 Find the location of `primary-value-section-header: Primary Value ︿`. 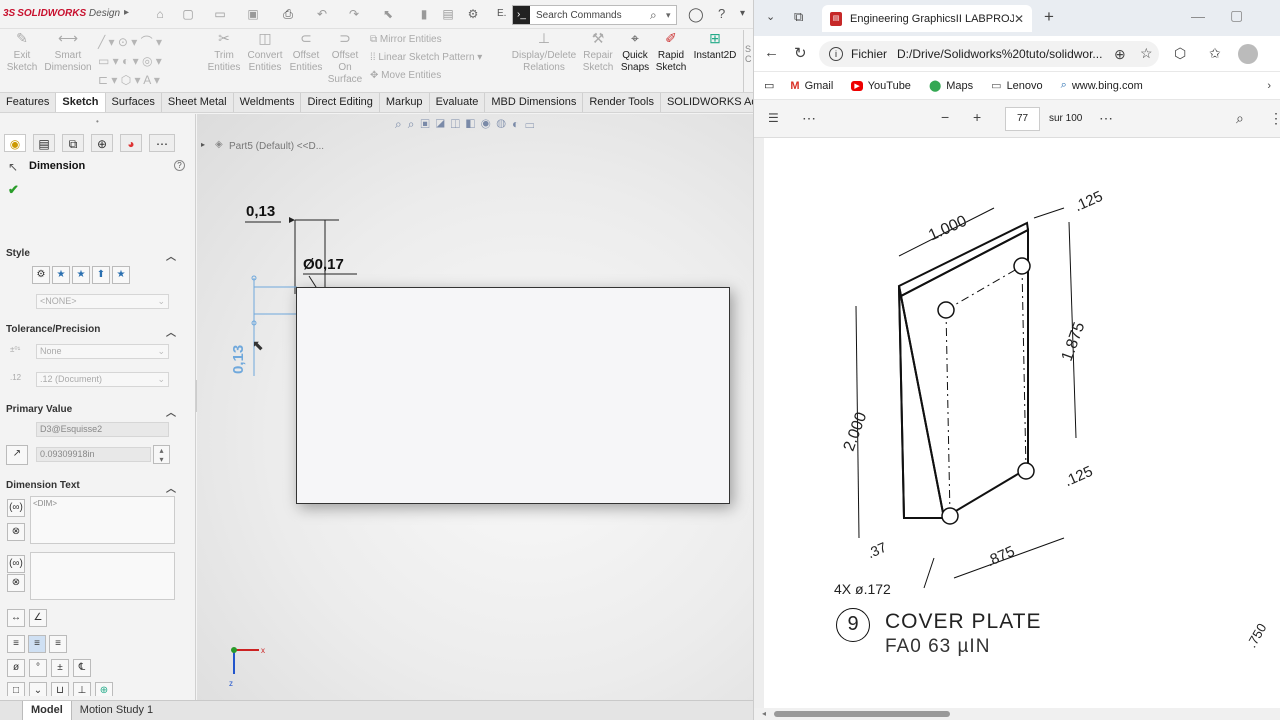

primary-value-section-header: Primary Value ︿ is located at coordinates (91, 411).